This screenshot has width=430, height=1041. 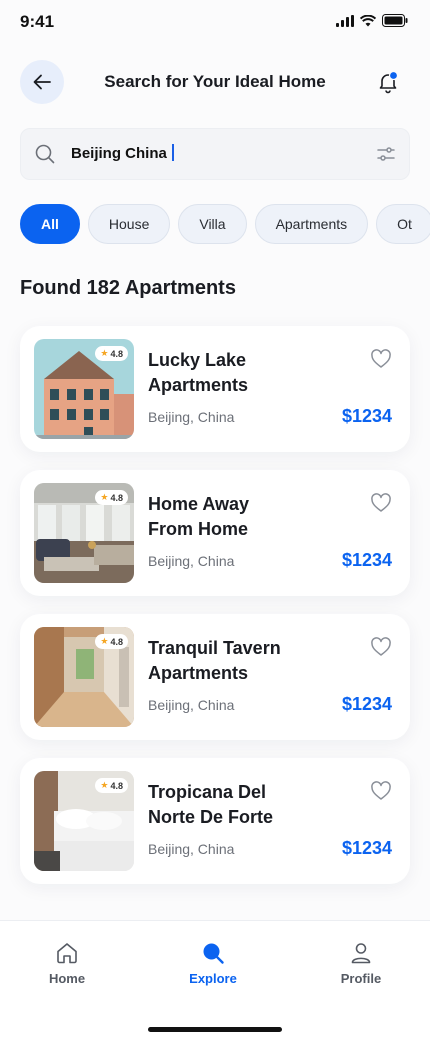 I want to click on listing-title-line: From Home, so click(x=198, y=529).